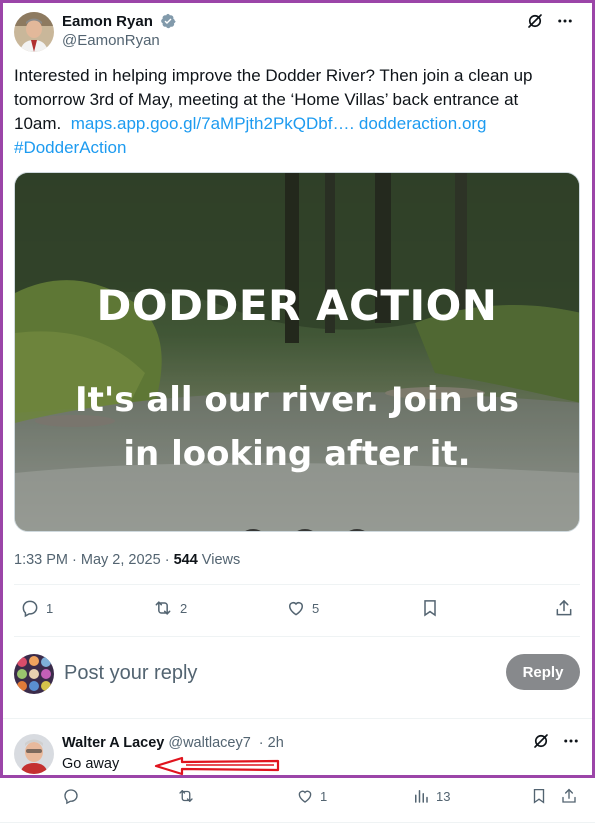  I want to click on author-avatar, so click(34, 32).